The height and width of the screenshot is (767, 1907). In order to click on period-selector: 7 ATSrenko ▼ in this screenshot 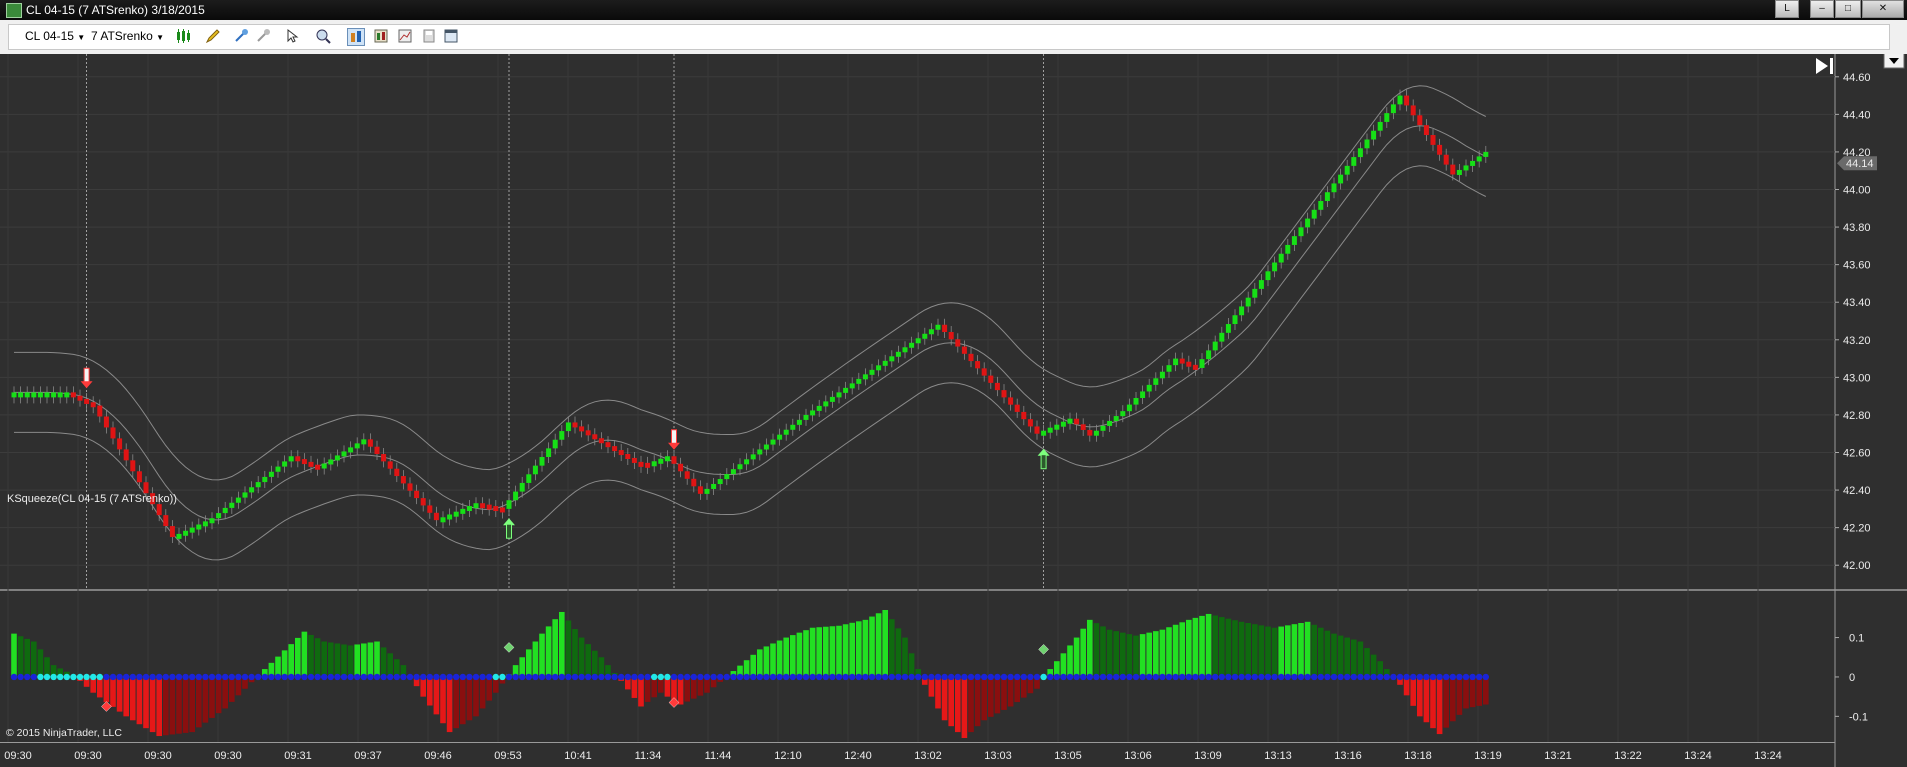, I will do `click(127, 36)`.